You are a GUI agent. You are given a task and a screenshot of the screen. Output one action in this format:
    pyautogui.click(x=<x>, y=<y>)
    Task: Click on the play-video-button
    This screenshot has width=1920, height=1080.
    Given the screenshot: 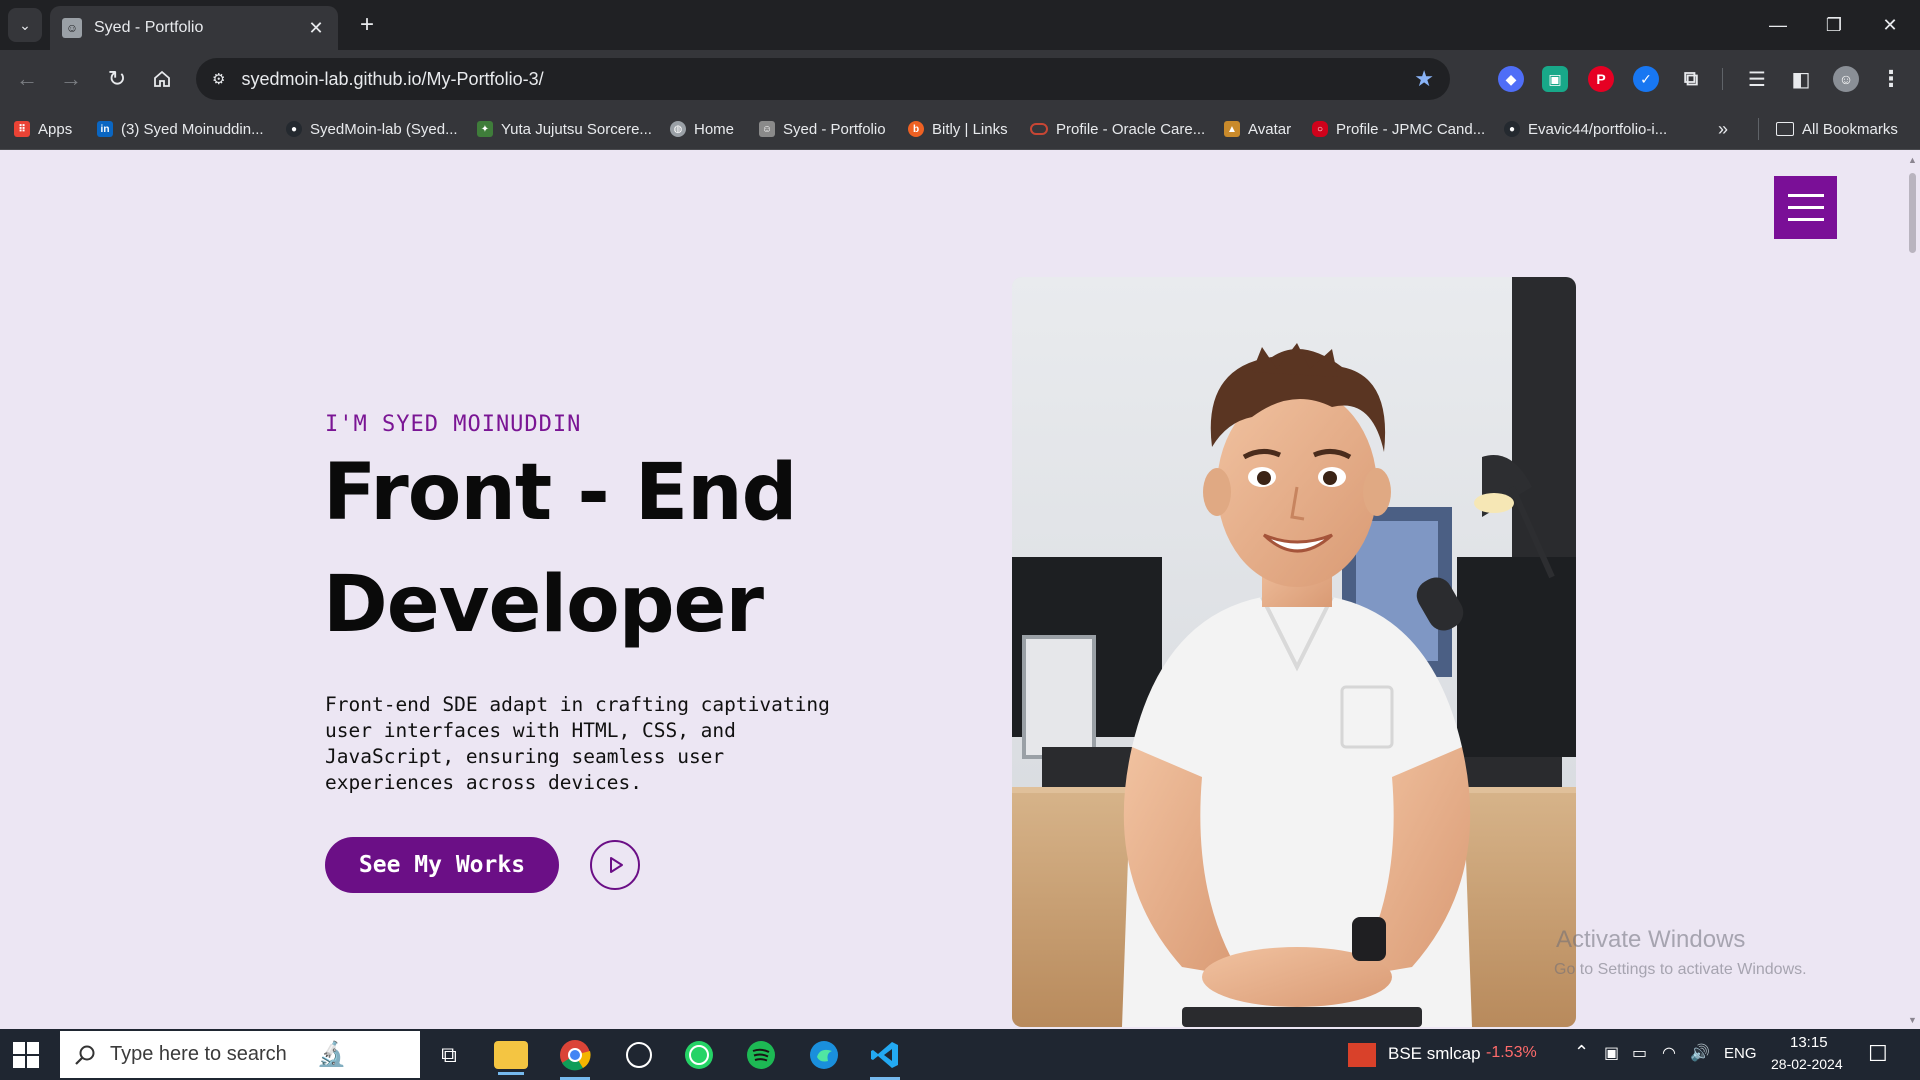 What is the action you would take?
    pyautogui.click(x=615, y=865)
    